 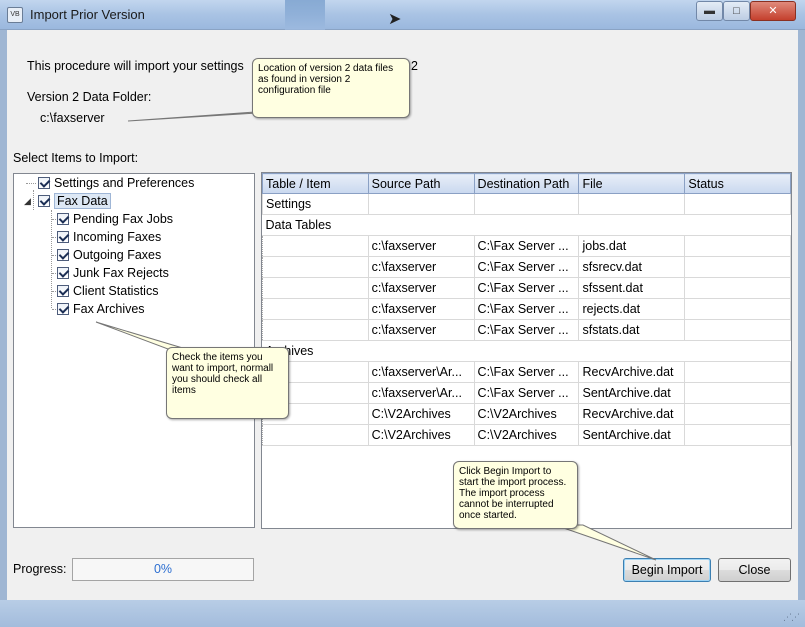 I want to click on column-header-file: File, so click(x=632, y=183).